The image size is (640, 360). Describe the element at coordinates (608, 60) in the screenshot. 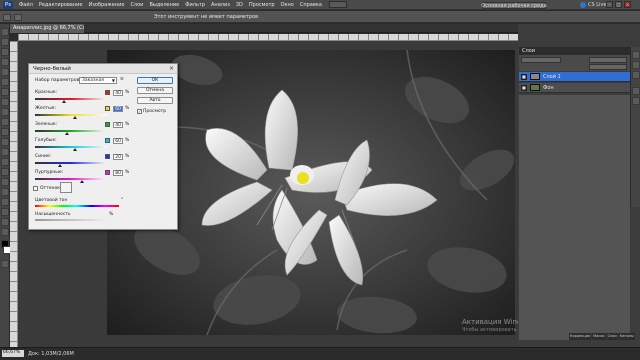

I see `opacity-field` at that location.